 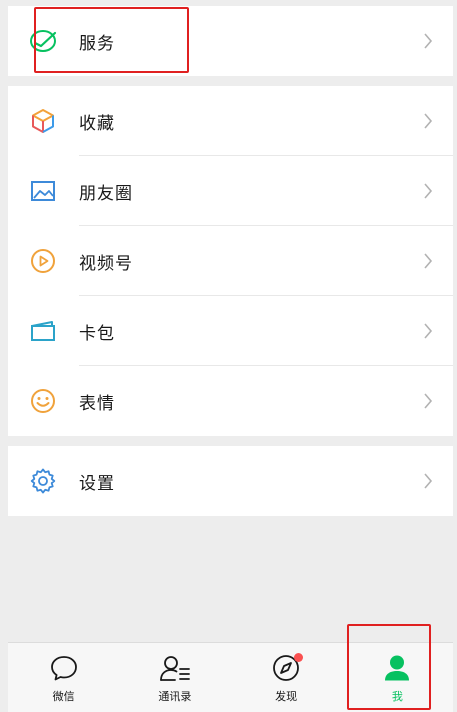 I want to click on tab-contacts: 通讯录, so click(x=174, y=677).